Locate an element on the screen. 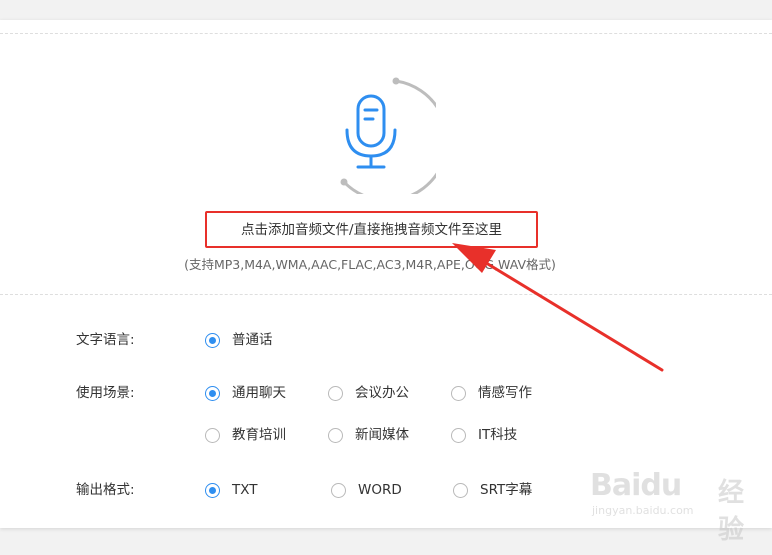  option-label: TXT is located at coordinates (245, 490).